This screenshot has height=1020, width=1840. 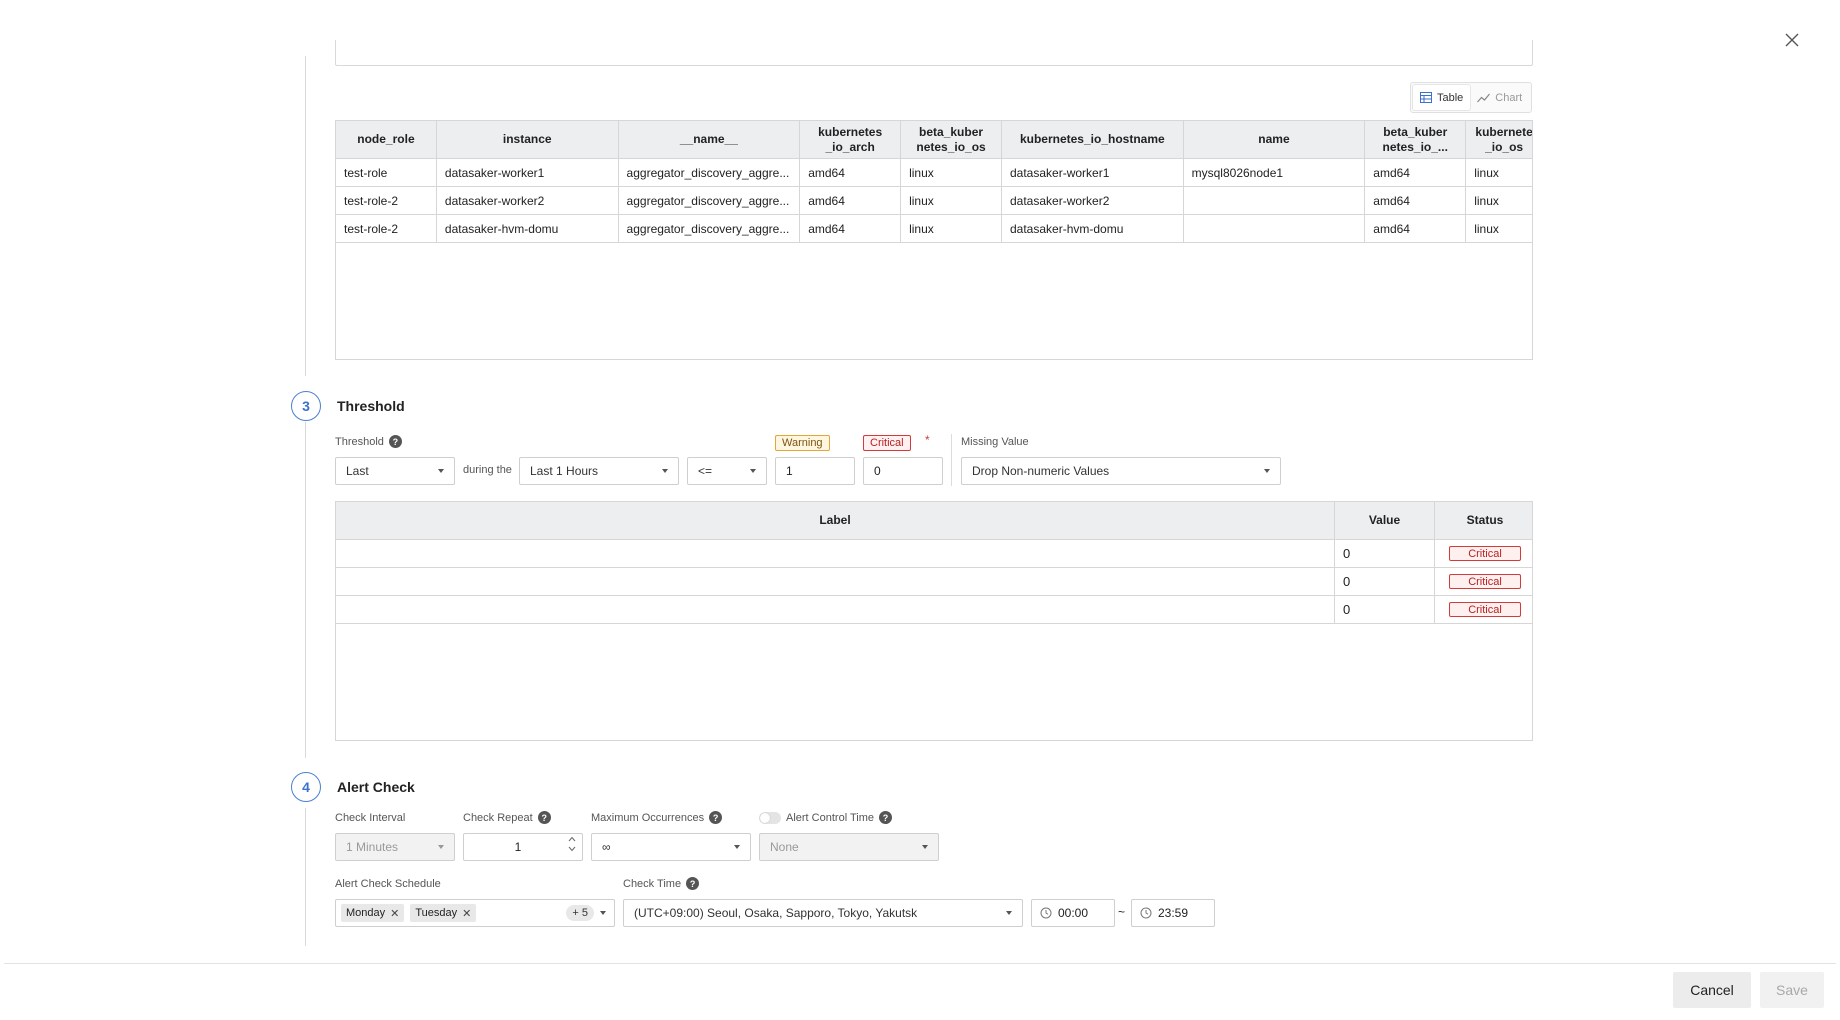 What do you see at coordinates (386, 200) in the screenshot?
I see `table-cell: test-role-2` at bounding box center [386, 200].